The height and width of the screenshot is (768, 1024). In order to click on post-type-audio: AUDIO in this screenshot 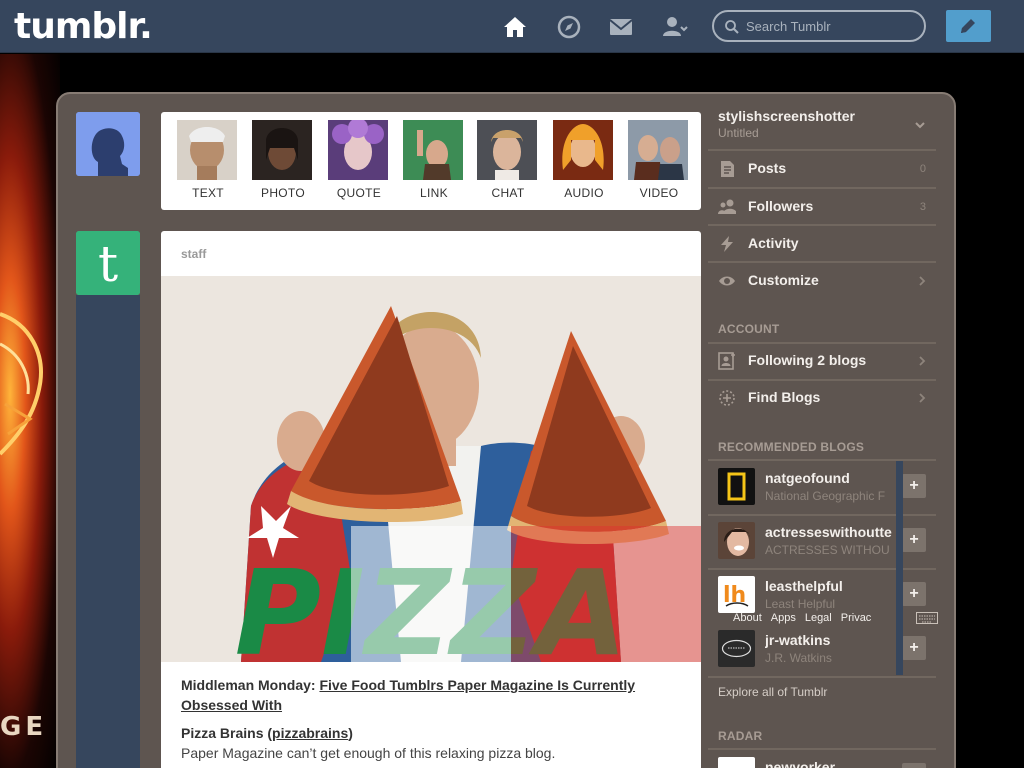, I will do `click(584, 162)`.